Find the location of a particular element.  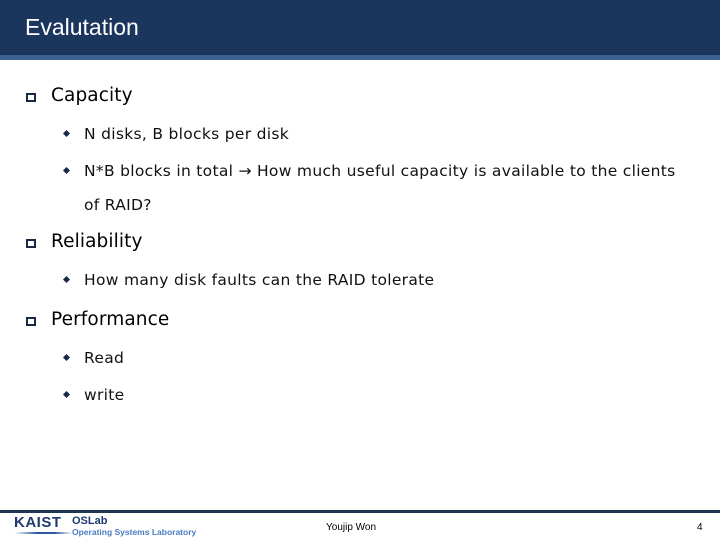

section-heading: Reliability is located at coordinates (97, 241).